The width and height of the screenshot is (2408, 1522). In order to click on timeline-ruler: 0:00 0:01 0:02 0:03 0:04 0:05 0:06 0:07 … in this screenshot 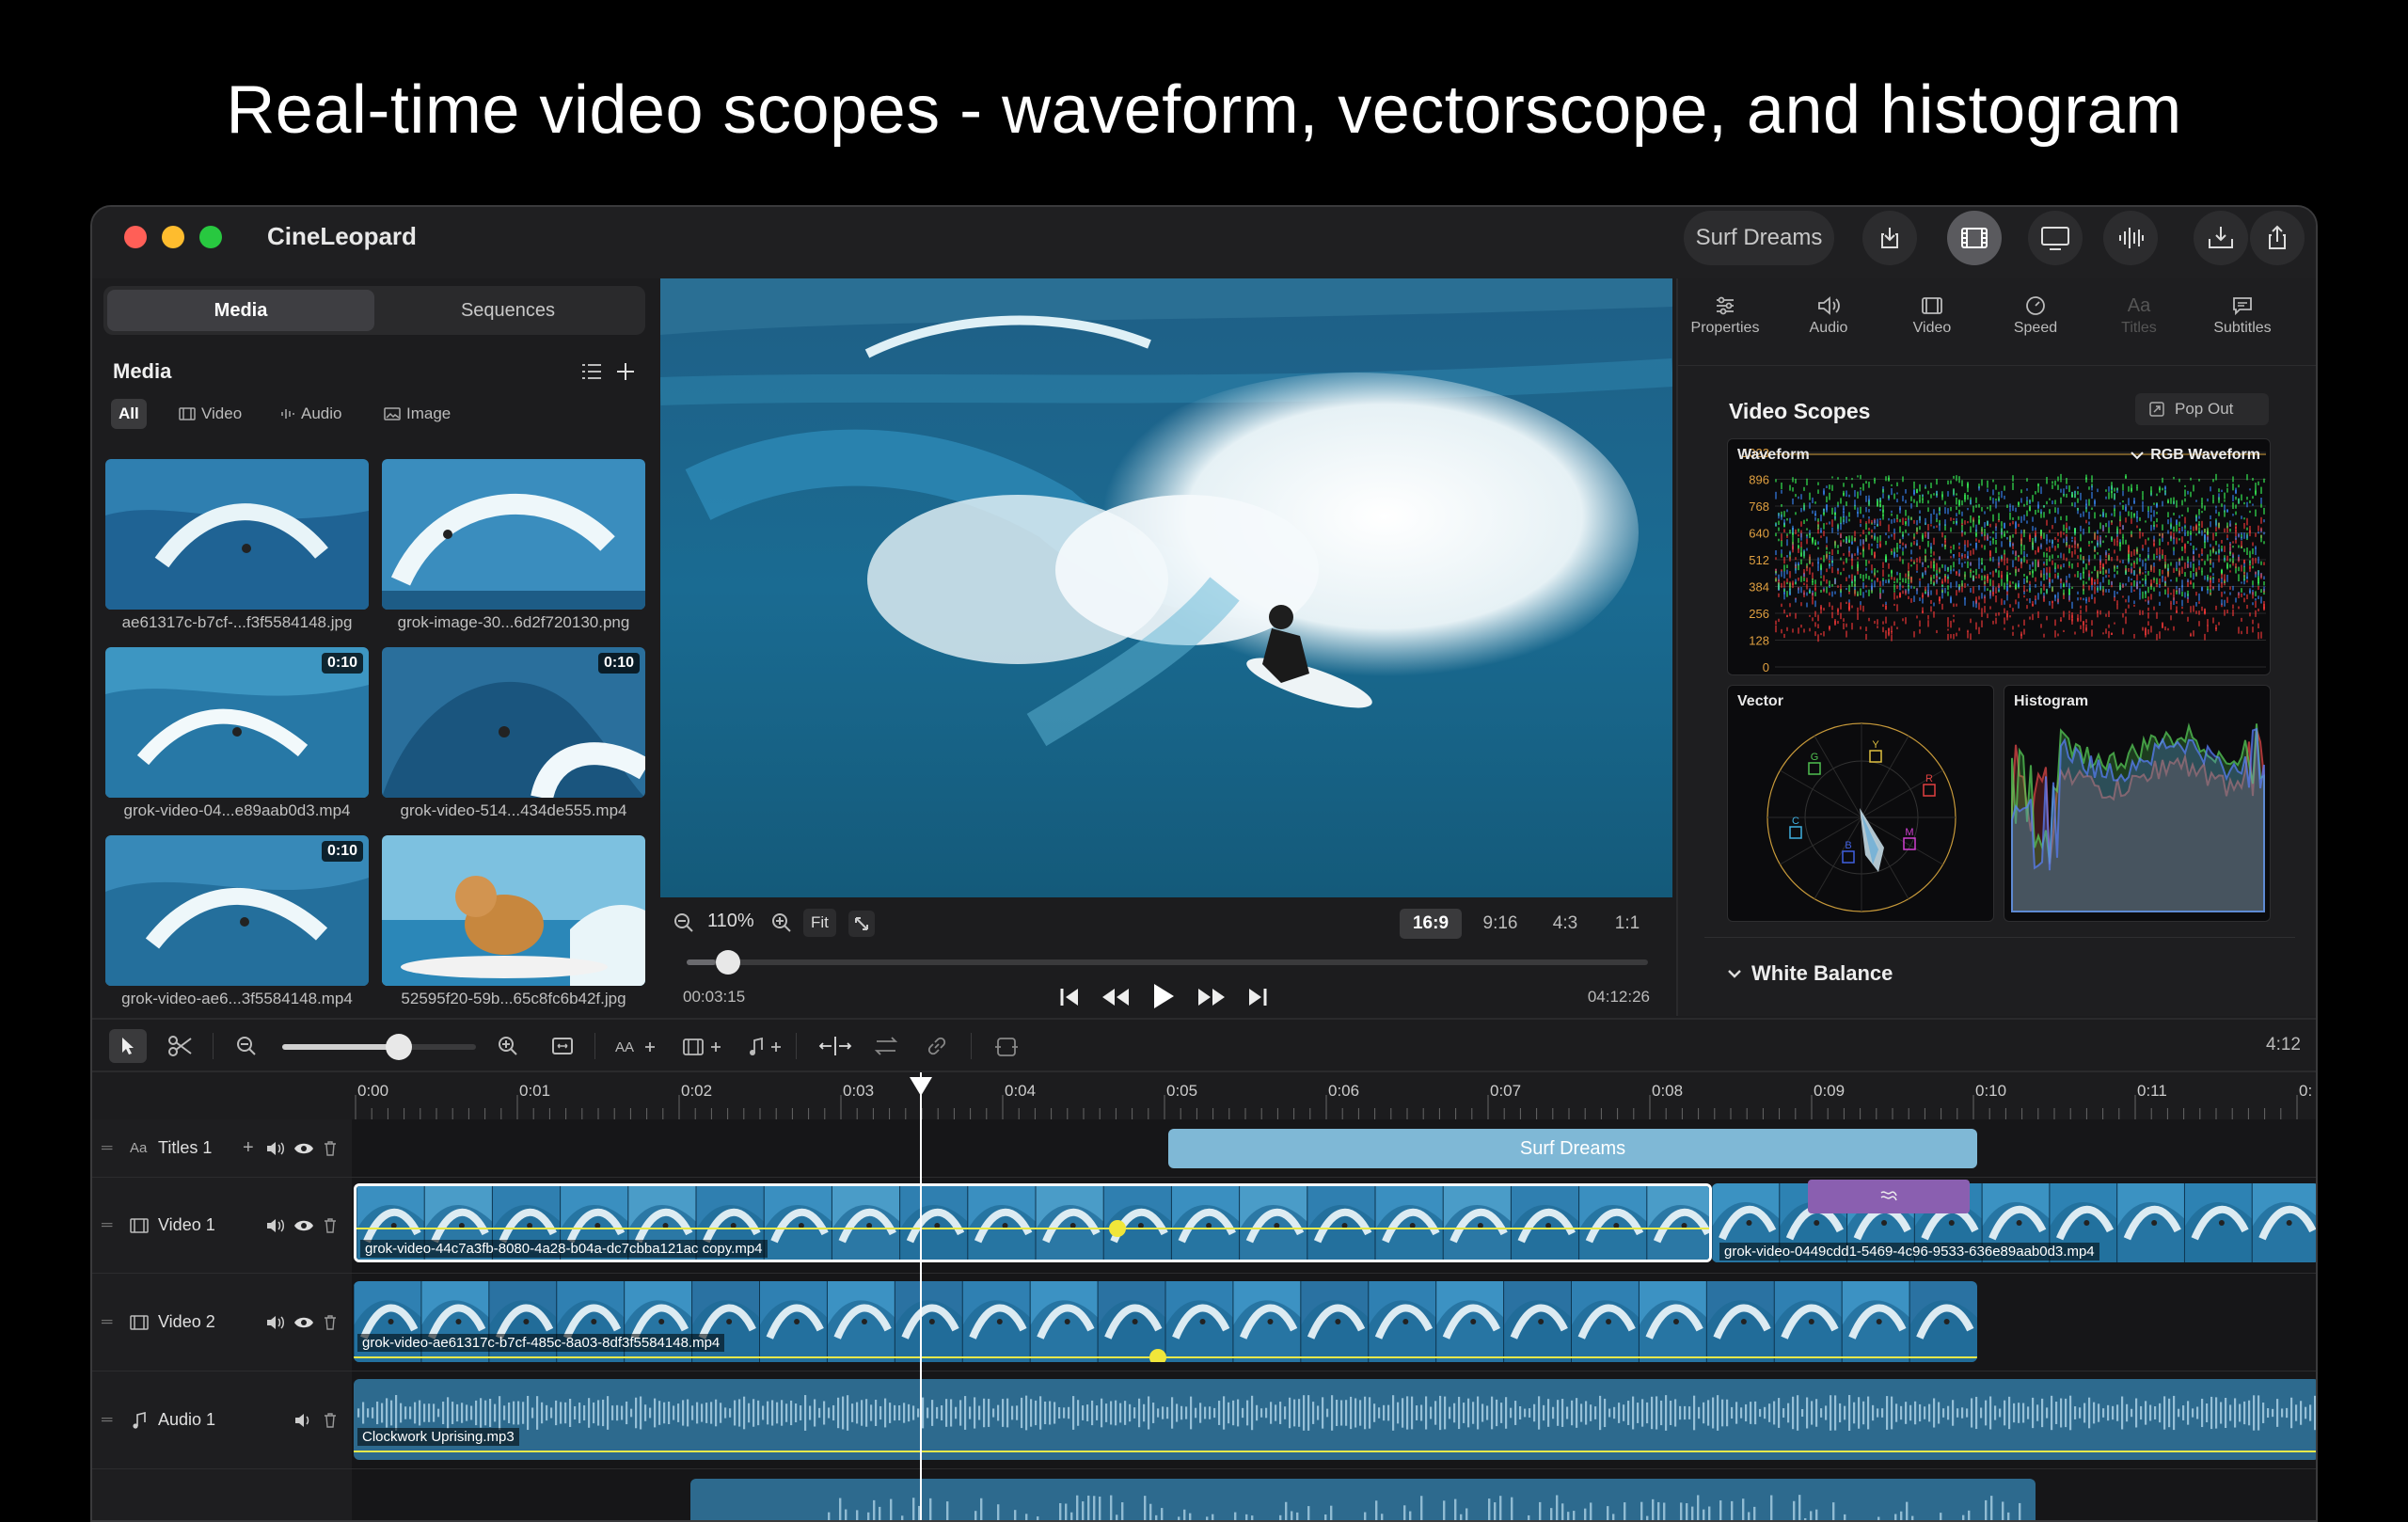, I will do `click(1334, 1095)`.